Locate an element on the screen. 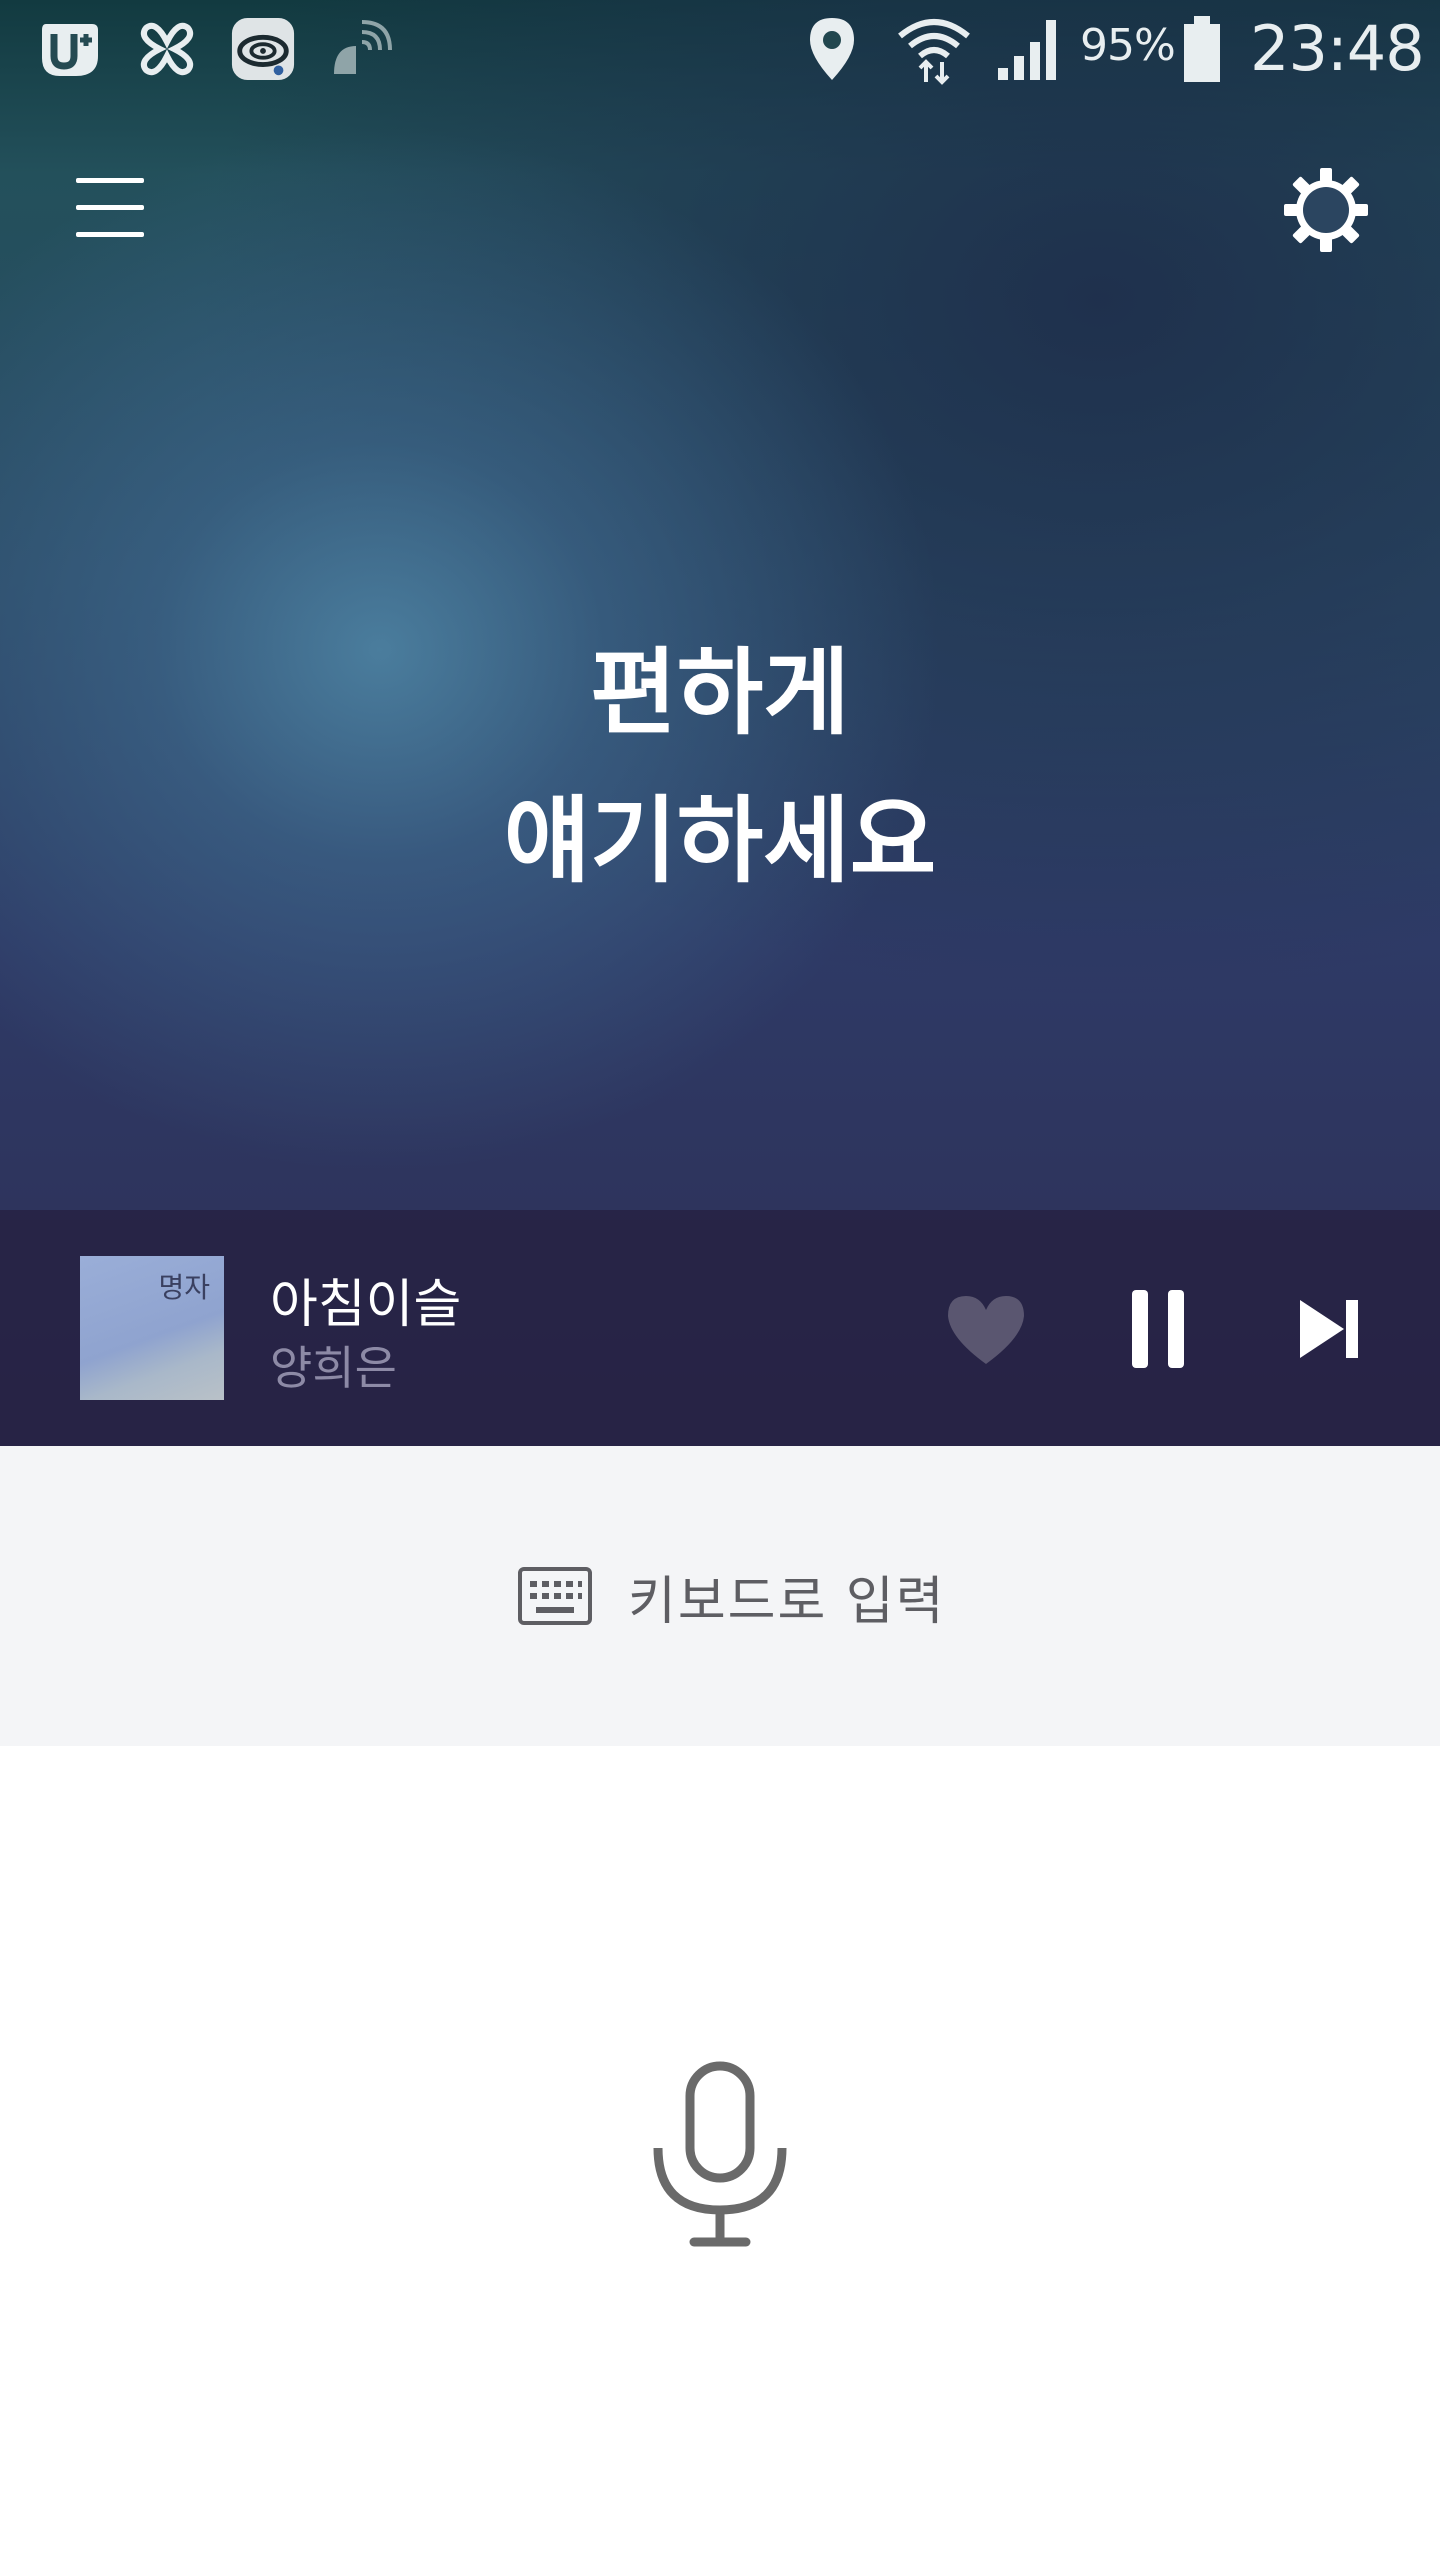 Image resolution: width=1440 pixels, height=2560 pixels. location-pin-icon is located at coordinates (832, 51).